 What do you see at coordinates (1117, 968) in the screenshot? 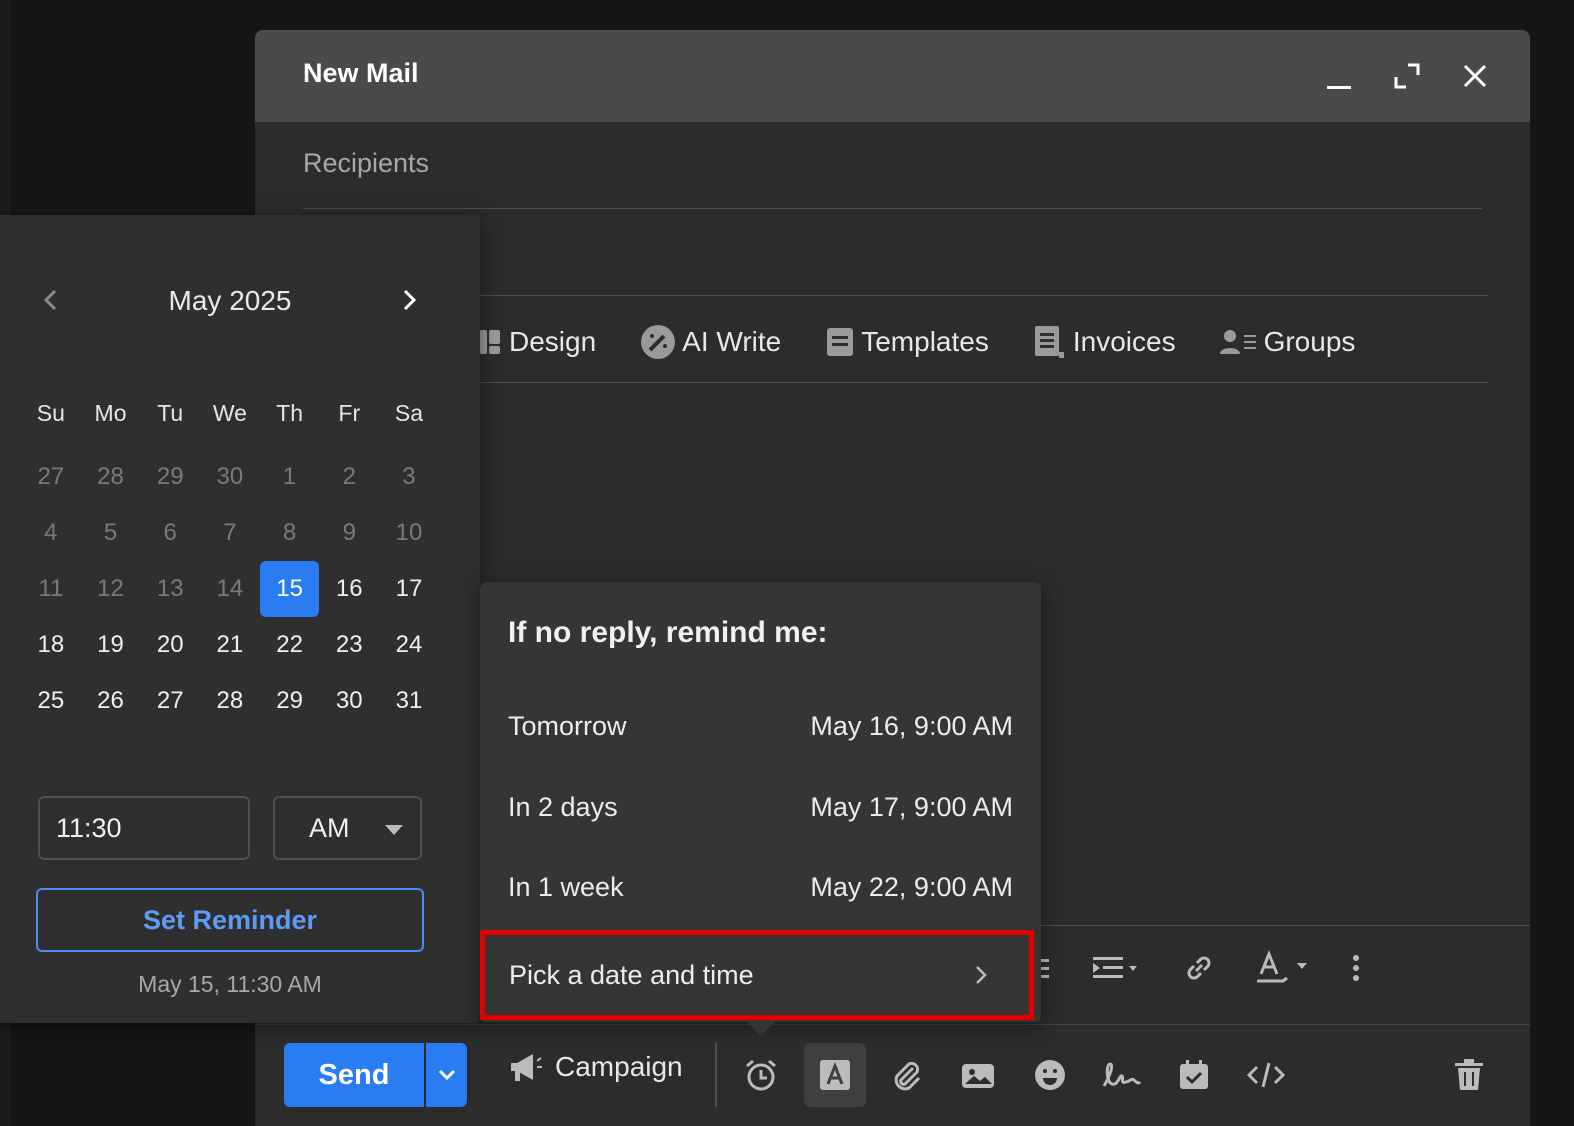
I see `indent-icon` at bounding box center [1117, 968].